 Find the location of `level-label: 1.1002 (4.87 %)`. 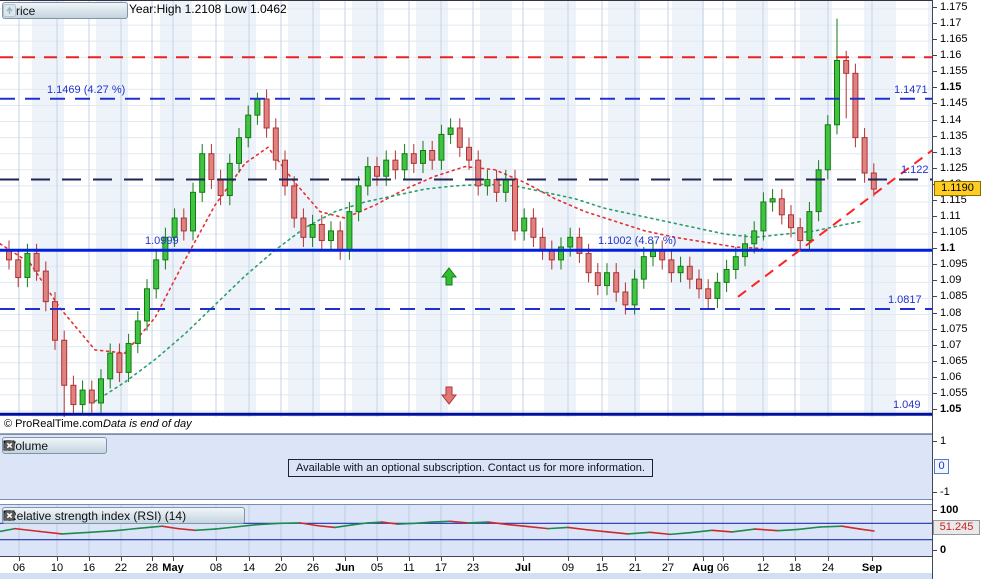

level-label: 1.1002 (4.87 %) is located at coordinates (637, 241).